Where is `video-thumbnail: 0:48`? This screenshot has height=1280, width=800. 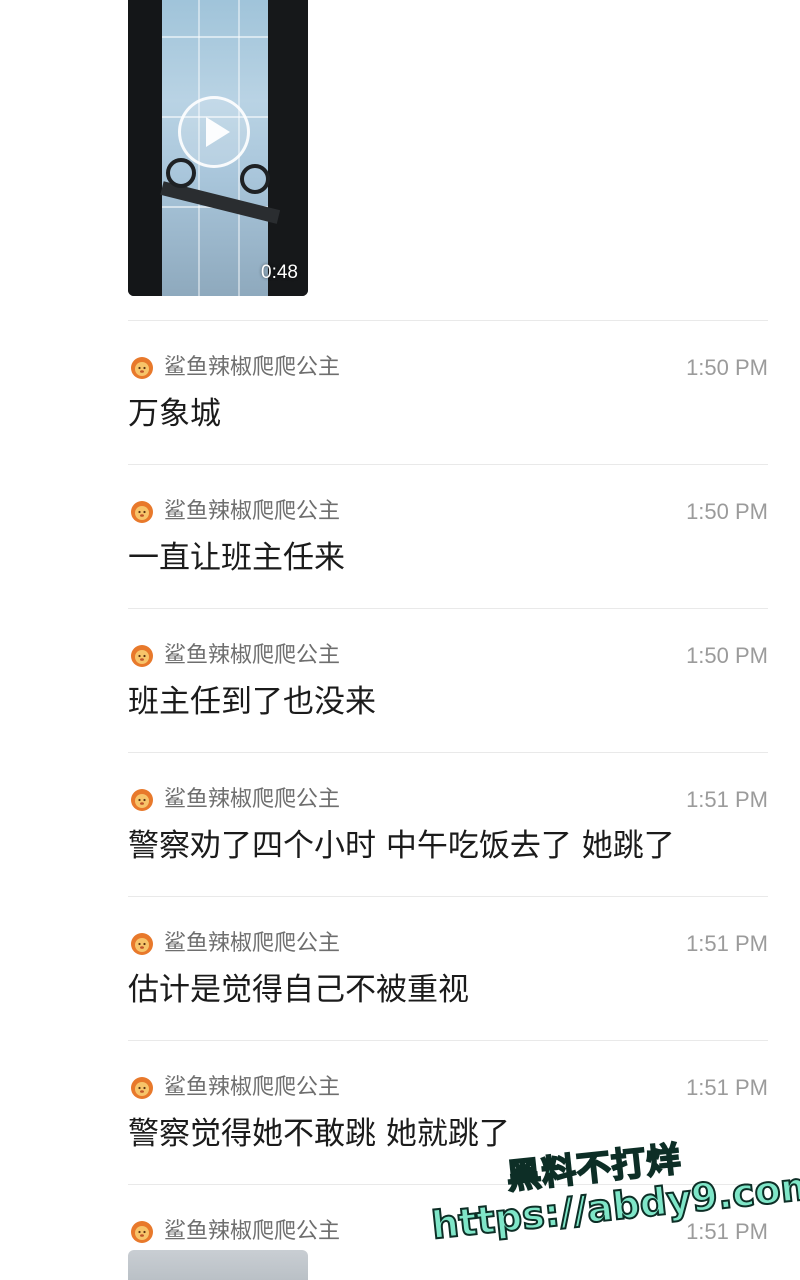
video-thumbnail: 0:48 is located at coordinates (218, 148).